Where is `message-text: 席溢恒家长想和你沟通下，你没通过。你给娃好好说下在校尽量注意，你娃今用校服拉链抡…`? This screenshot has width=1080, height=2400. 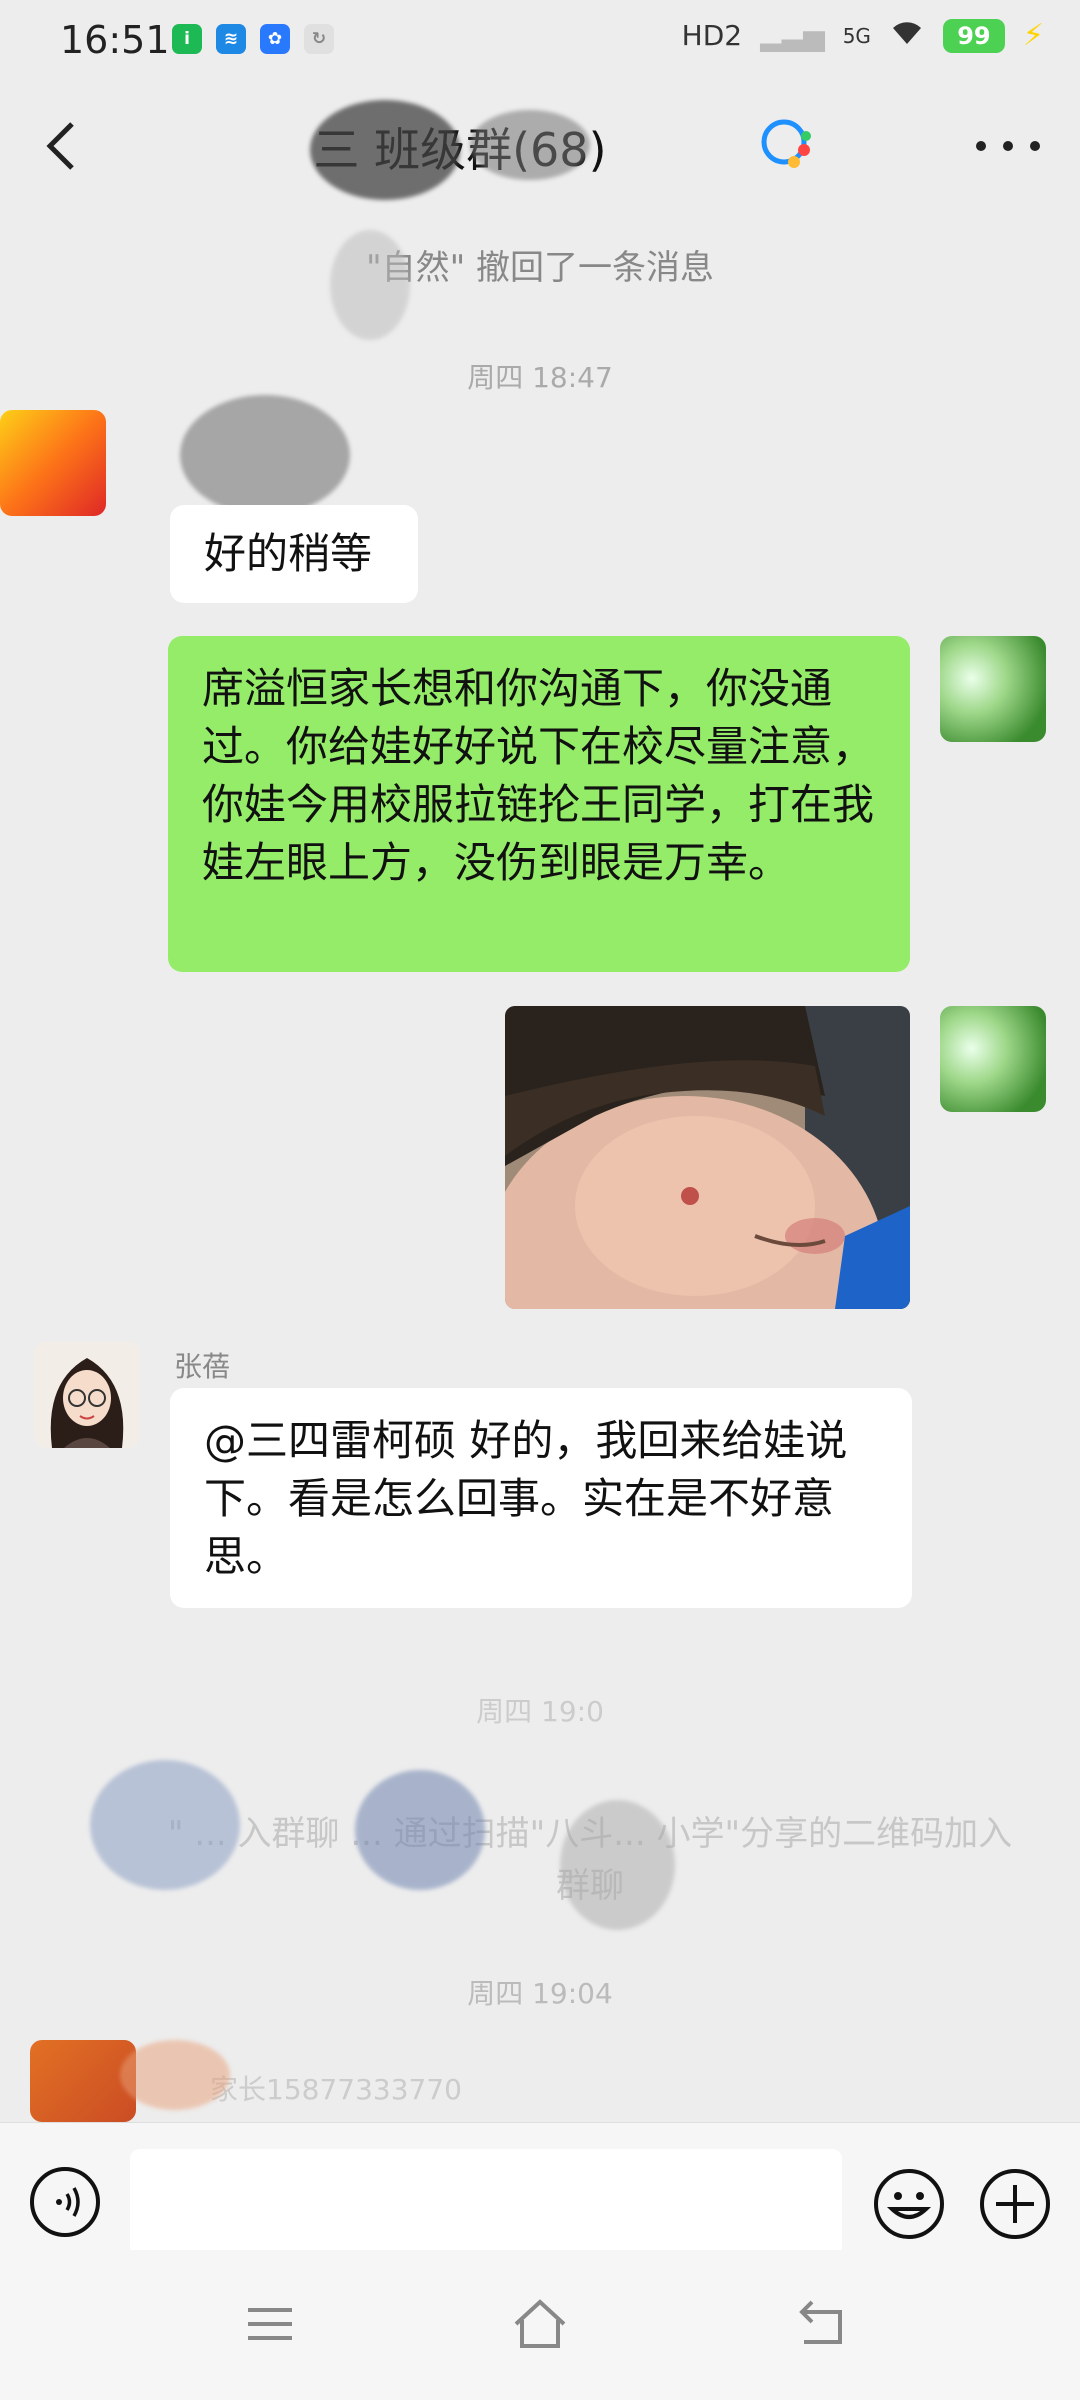
message-text: 席溢恒家长想和你沟通下，你没通过。你给娃好好说下在校尽量注意，你娃今用校服拉链抡… is located at coordinates (538, 775).